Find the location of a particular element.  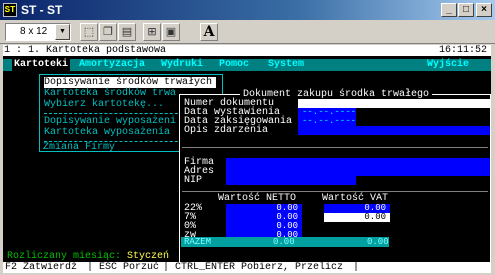

clock: 16:11:52 is located at coordinates (463, 50).